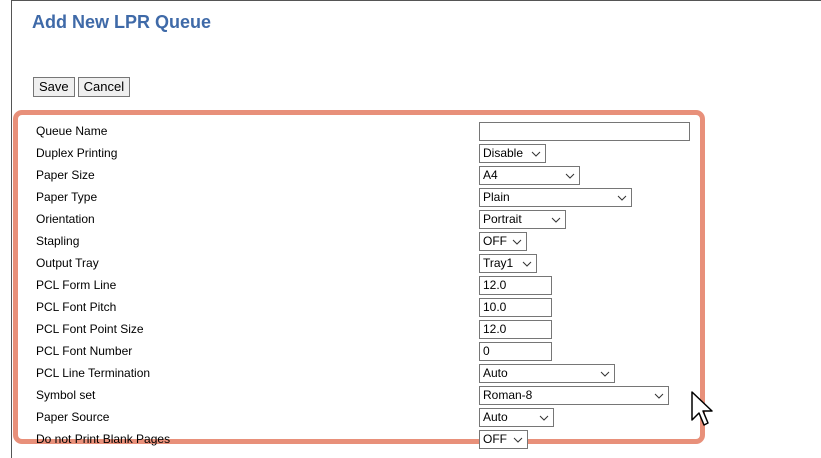  I want to click on pcl-font-number-label: PCL Font Number, so click(84, 351).